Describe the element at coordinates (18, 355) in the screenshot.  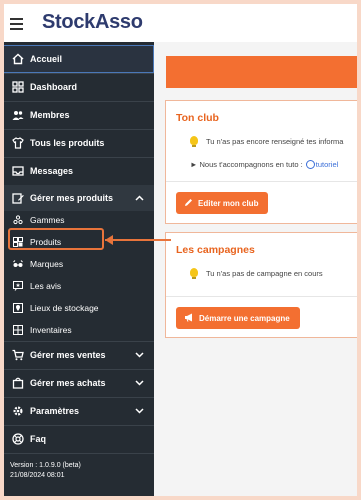
I see `cart-icon` at that location.